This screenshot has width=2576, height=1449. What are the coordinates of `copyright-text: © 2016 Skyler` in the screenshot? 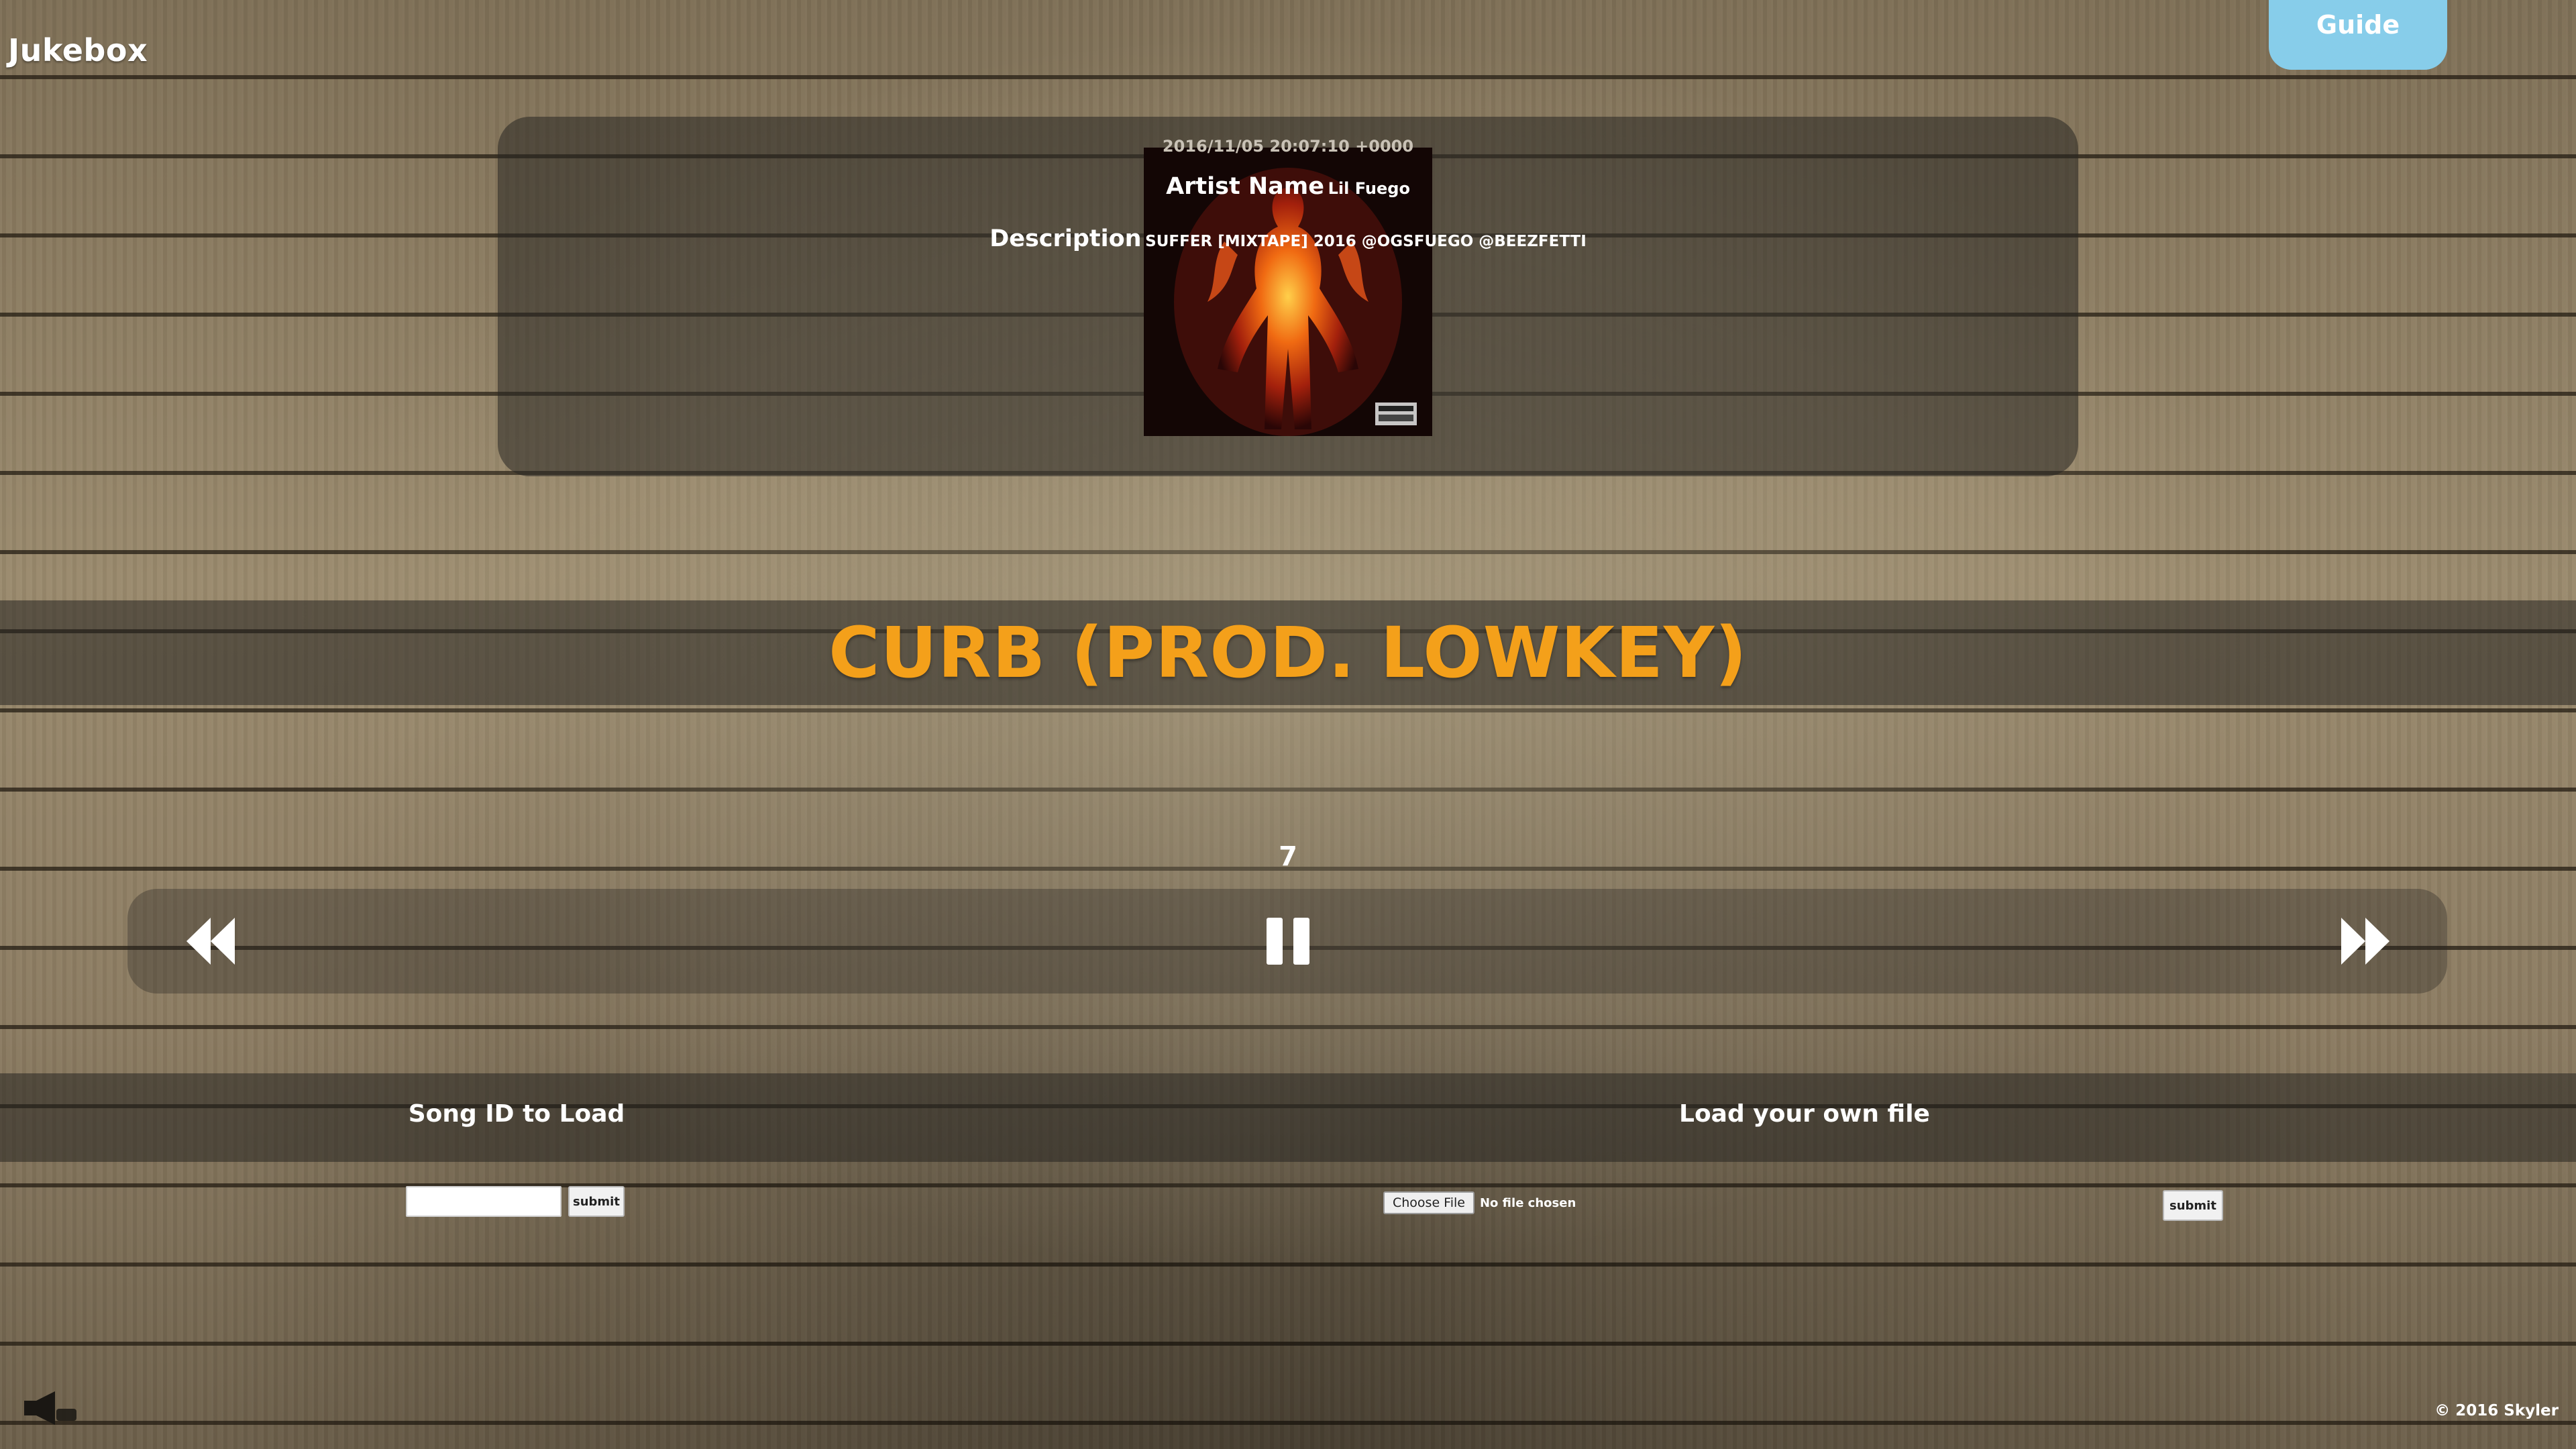 It's located at (2496, 1410).